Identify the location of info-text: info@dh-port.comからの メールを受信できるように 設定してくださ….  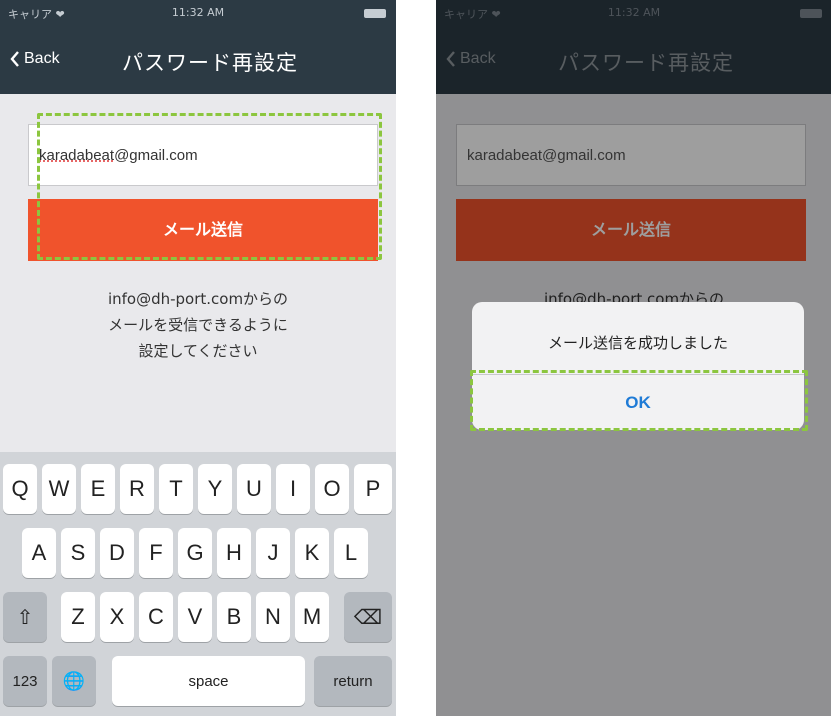
(198, 325).